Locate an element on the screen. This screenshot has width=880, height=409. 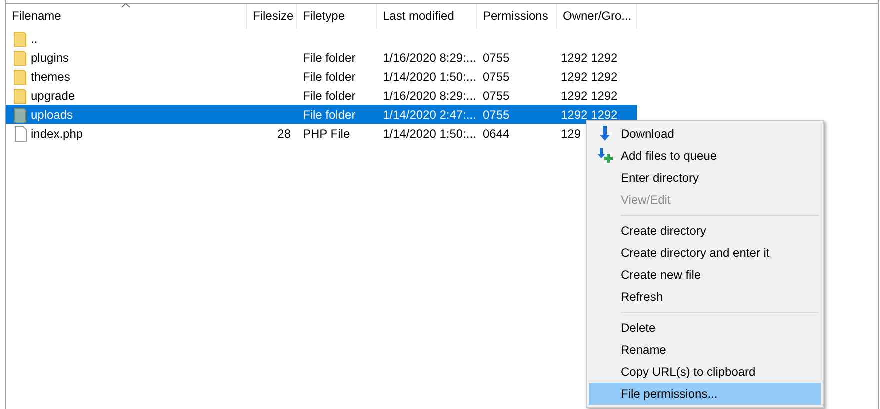
menu-item: Create directory is located at coordinates (705, 231).